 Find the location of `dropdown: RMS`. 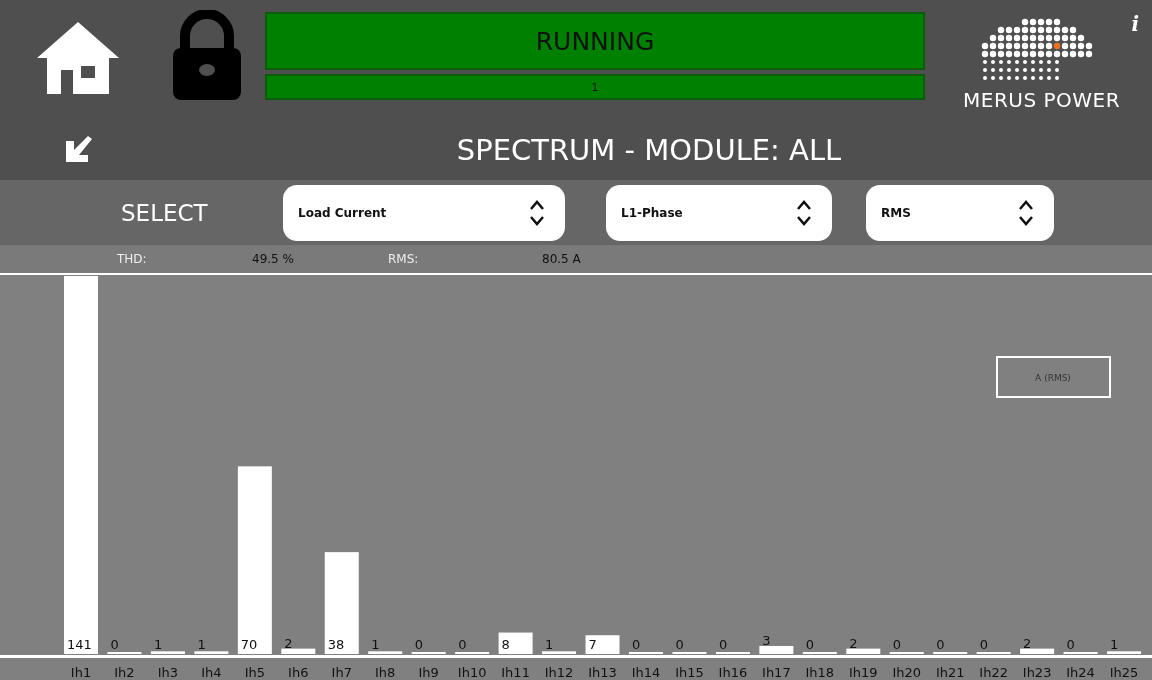

dropdown: RMS is located at coordinates (960, 212).